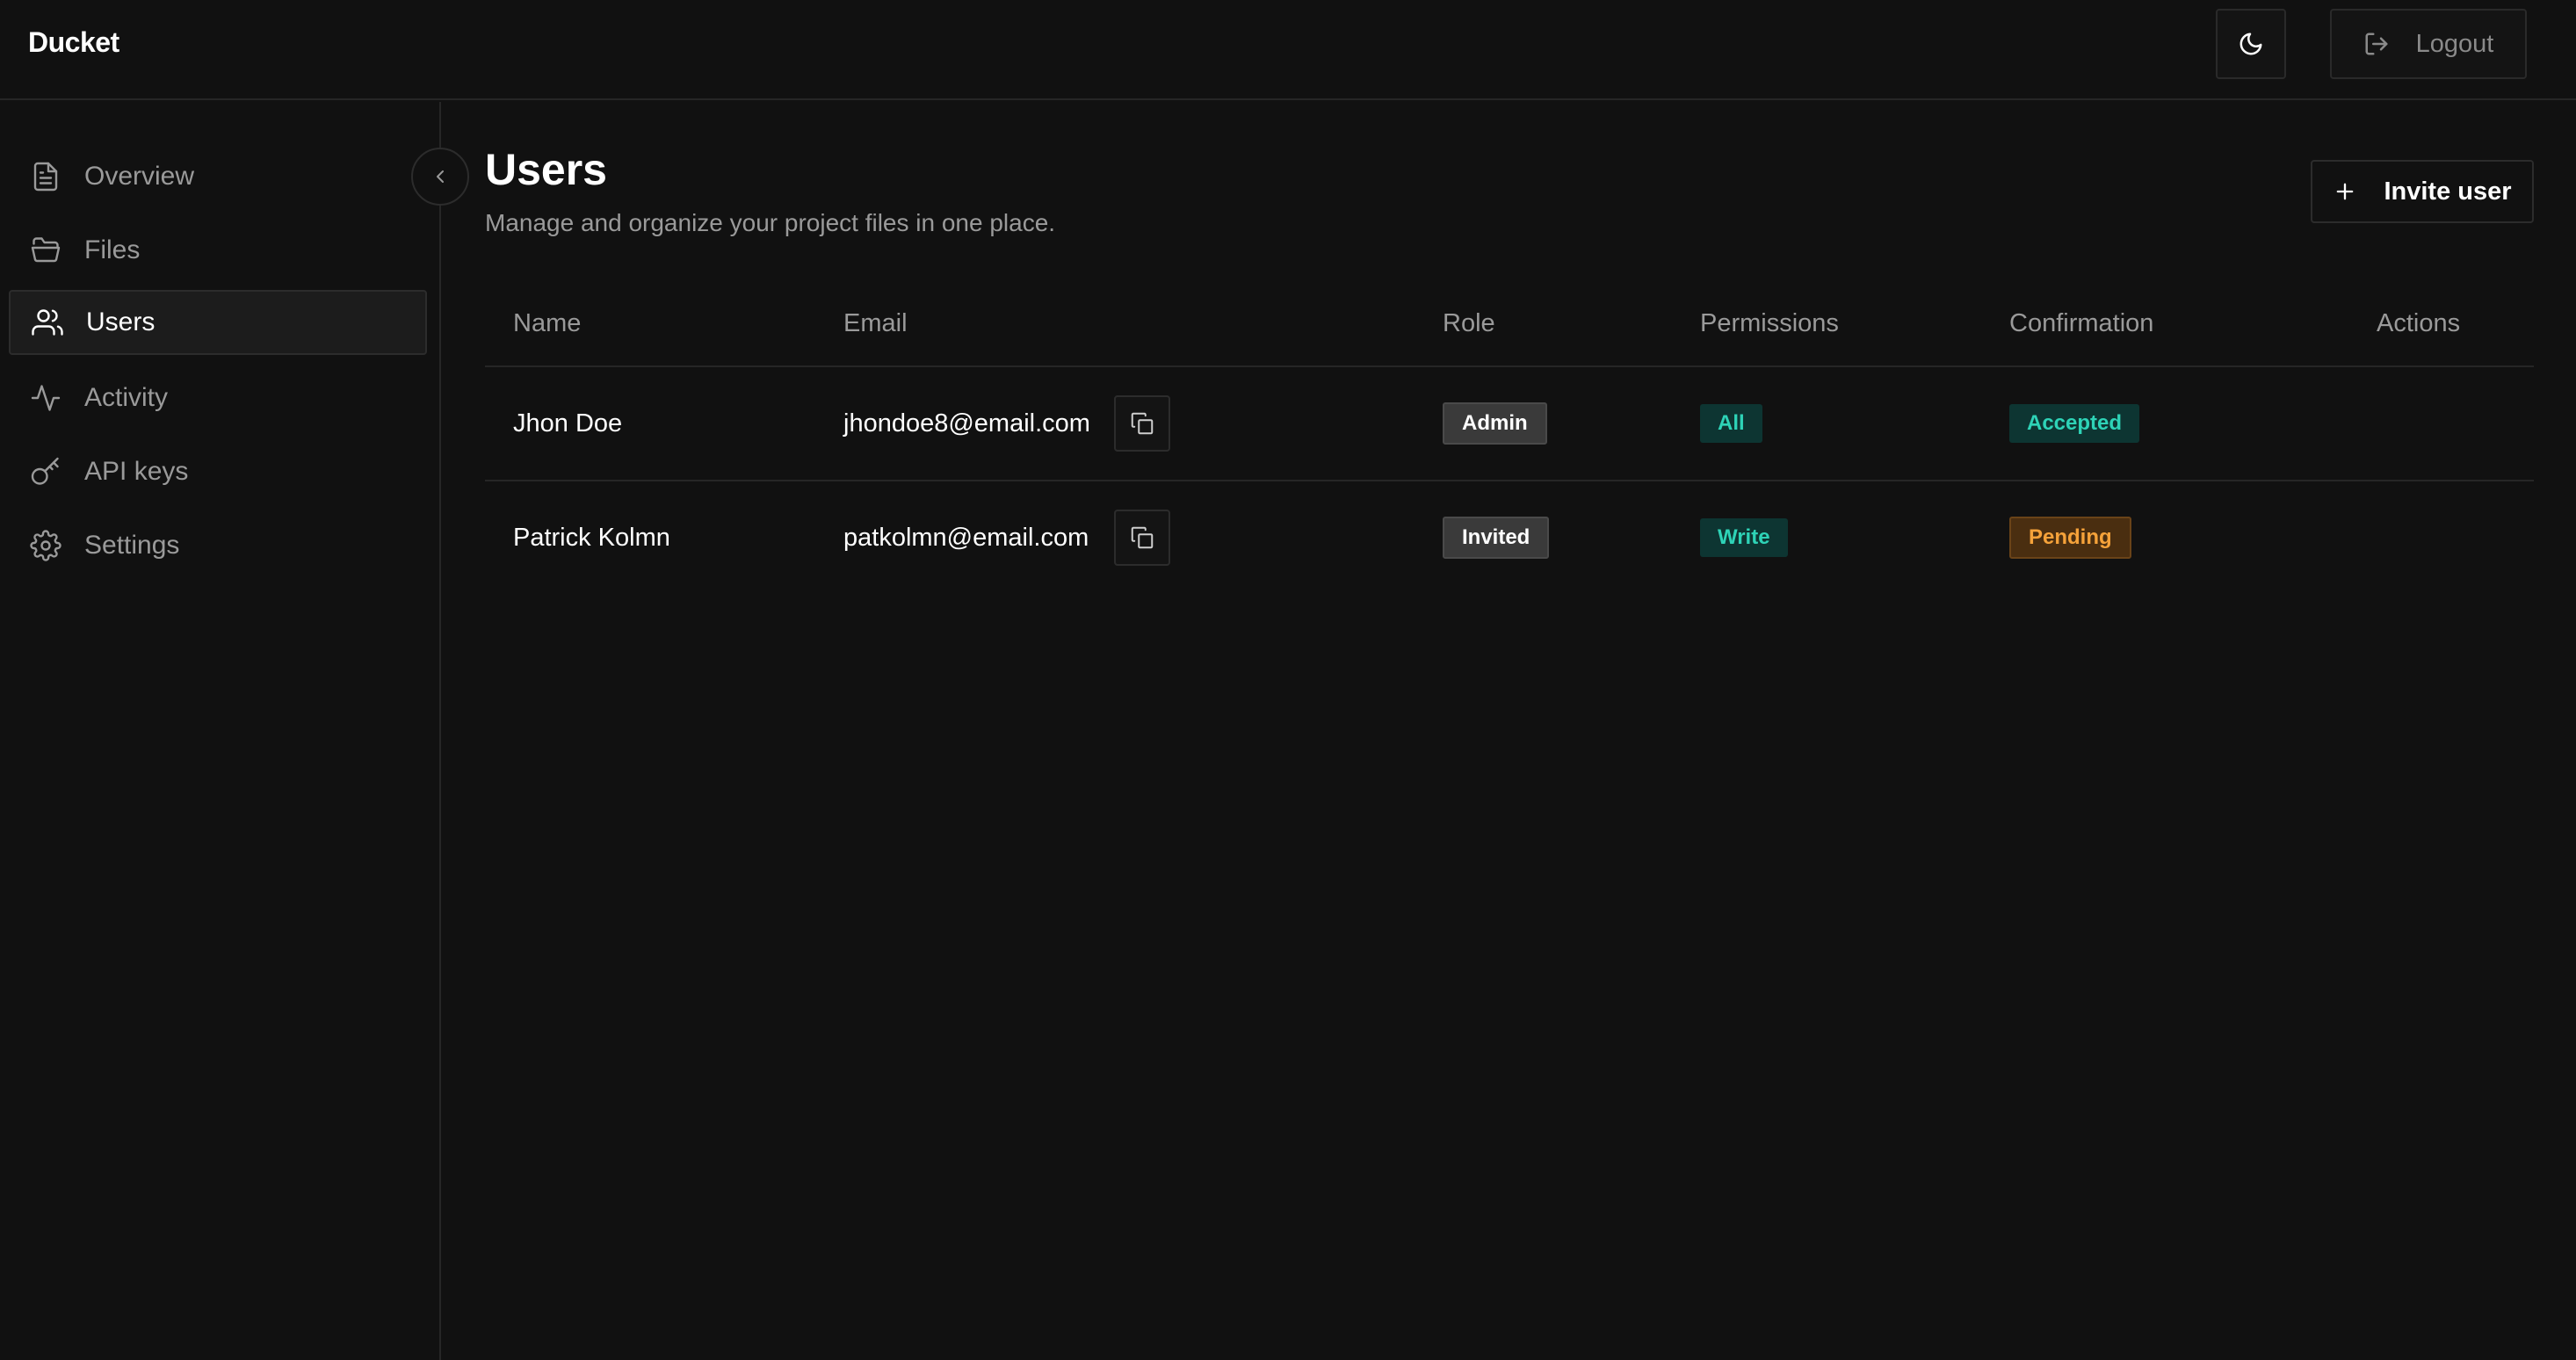 The height and width of the screenshot is (1360, 2576). I want to click on theme-toggle-button, so click(2251, 44).